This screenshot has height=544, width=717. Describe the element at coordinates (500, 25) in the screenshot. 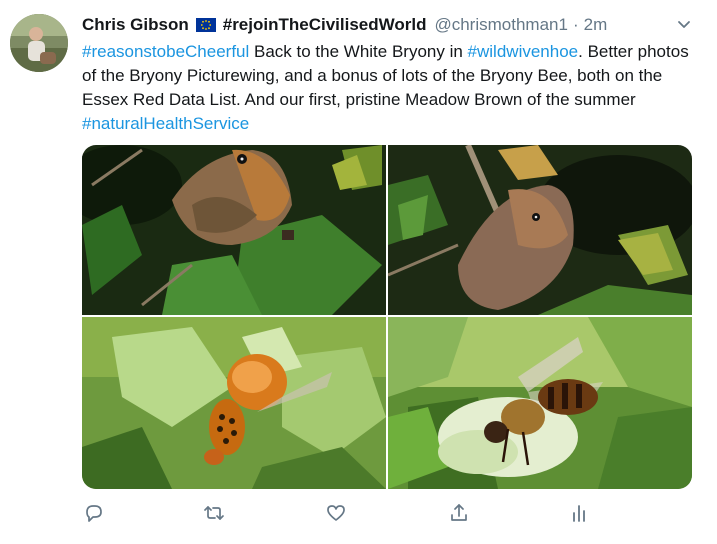

I see `author-handle: @chrismothman1` at that location.